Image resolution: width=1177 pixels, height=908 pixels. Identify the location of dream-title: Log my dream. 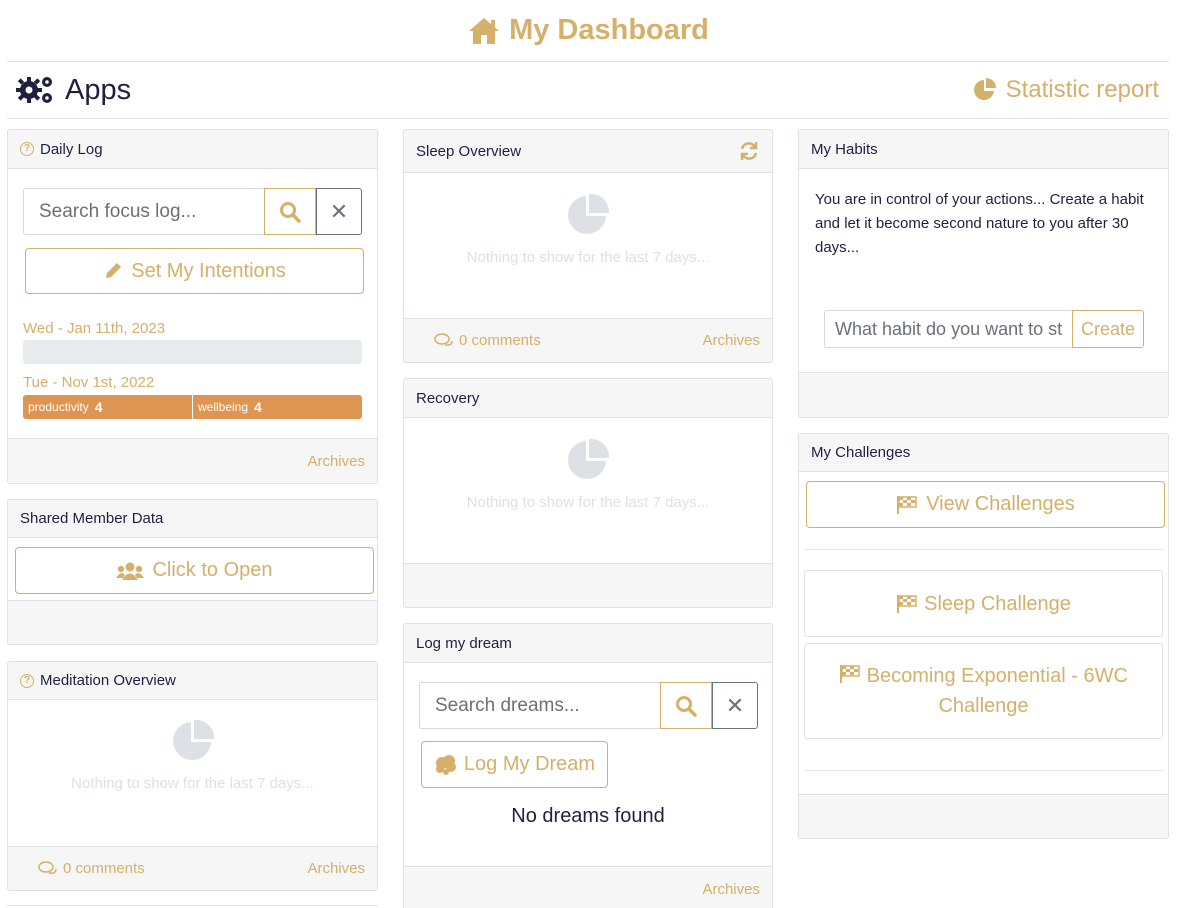
(464, 643).